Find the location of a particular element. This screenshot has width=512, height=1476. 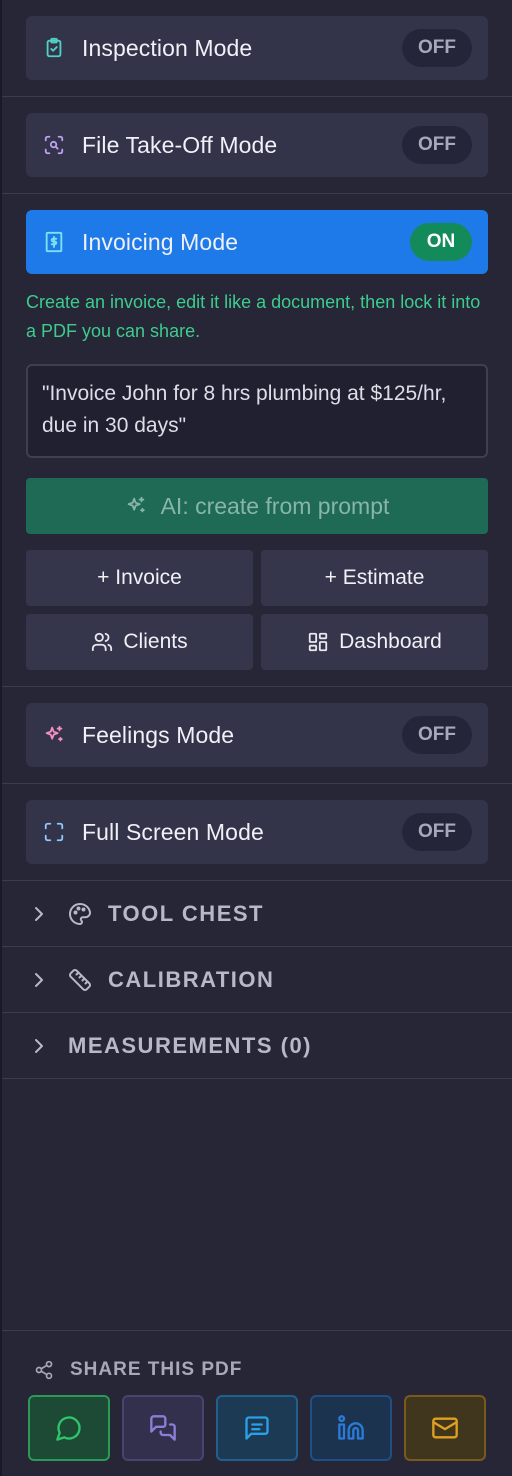

share-chat-button is located at coordinates (163, 1428).